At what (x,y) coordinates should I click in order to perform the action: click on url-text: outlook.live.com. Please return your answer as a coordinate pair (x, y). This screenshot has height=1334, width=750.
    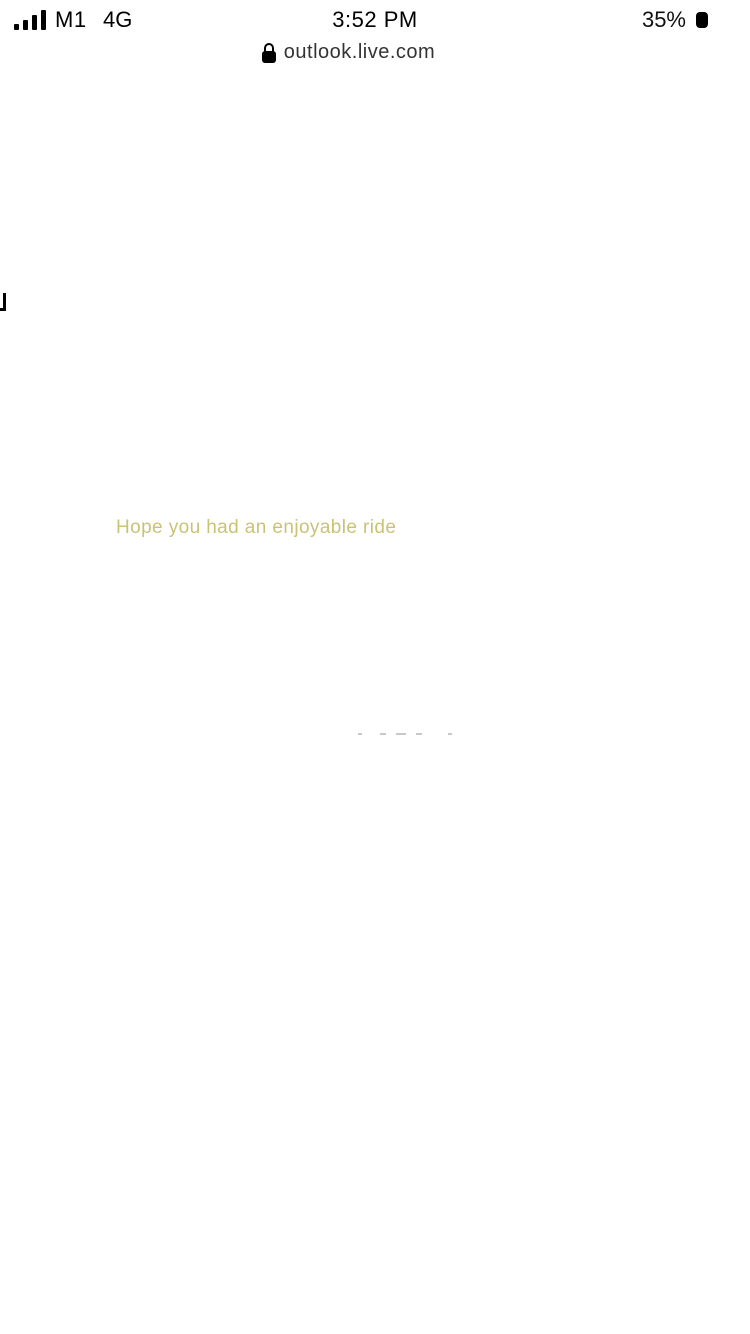
    Looking at the image, I should click on (359, 52).